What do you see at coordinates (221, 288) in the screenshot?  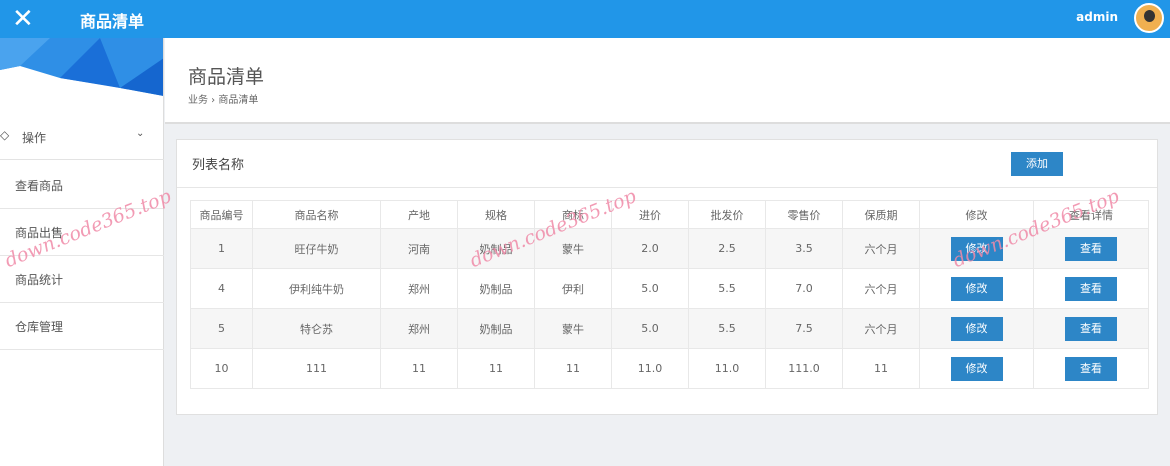 I see `table-cell: 4` at bounding box center [221, 288].